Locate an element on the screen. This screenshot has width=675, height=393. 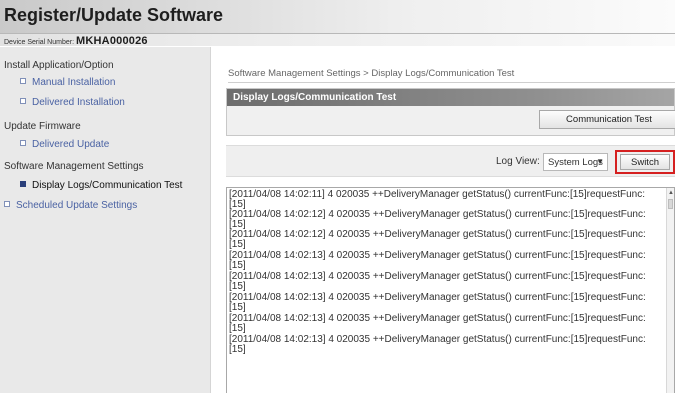
sidebar-item-manual-installation: Manual Installation is located at coordinates (67, 82).